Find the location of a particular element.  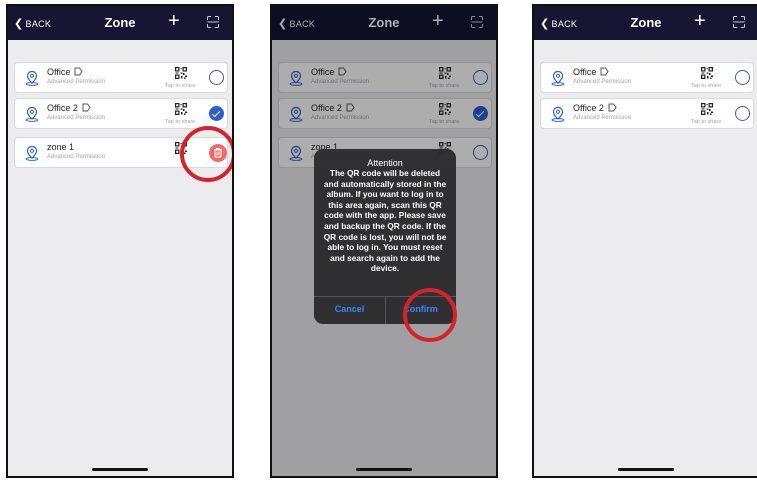

cancel-button: Cancel is located at coordinates (349, 309).